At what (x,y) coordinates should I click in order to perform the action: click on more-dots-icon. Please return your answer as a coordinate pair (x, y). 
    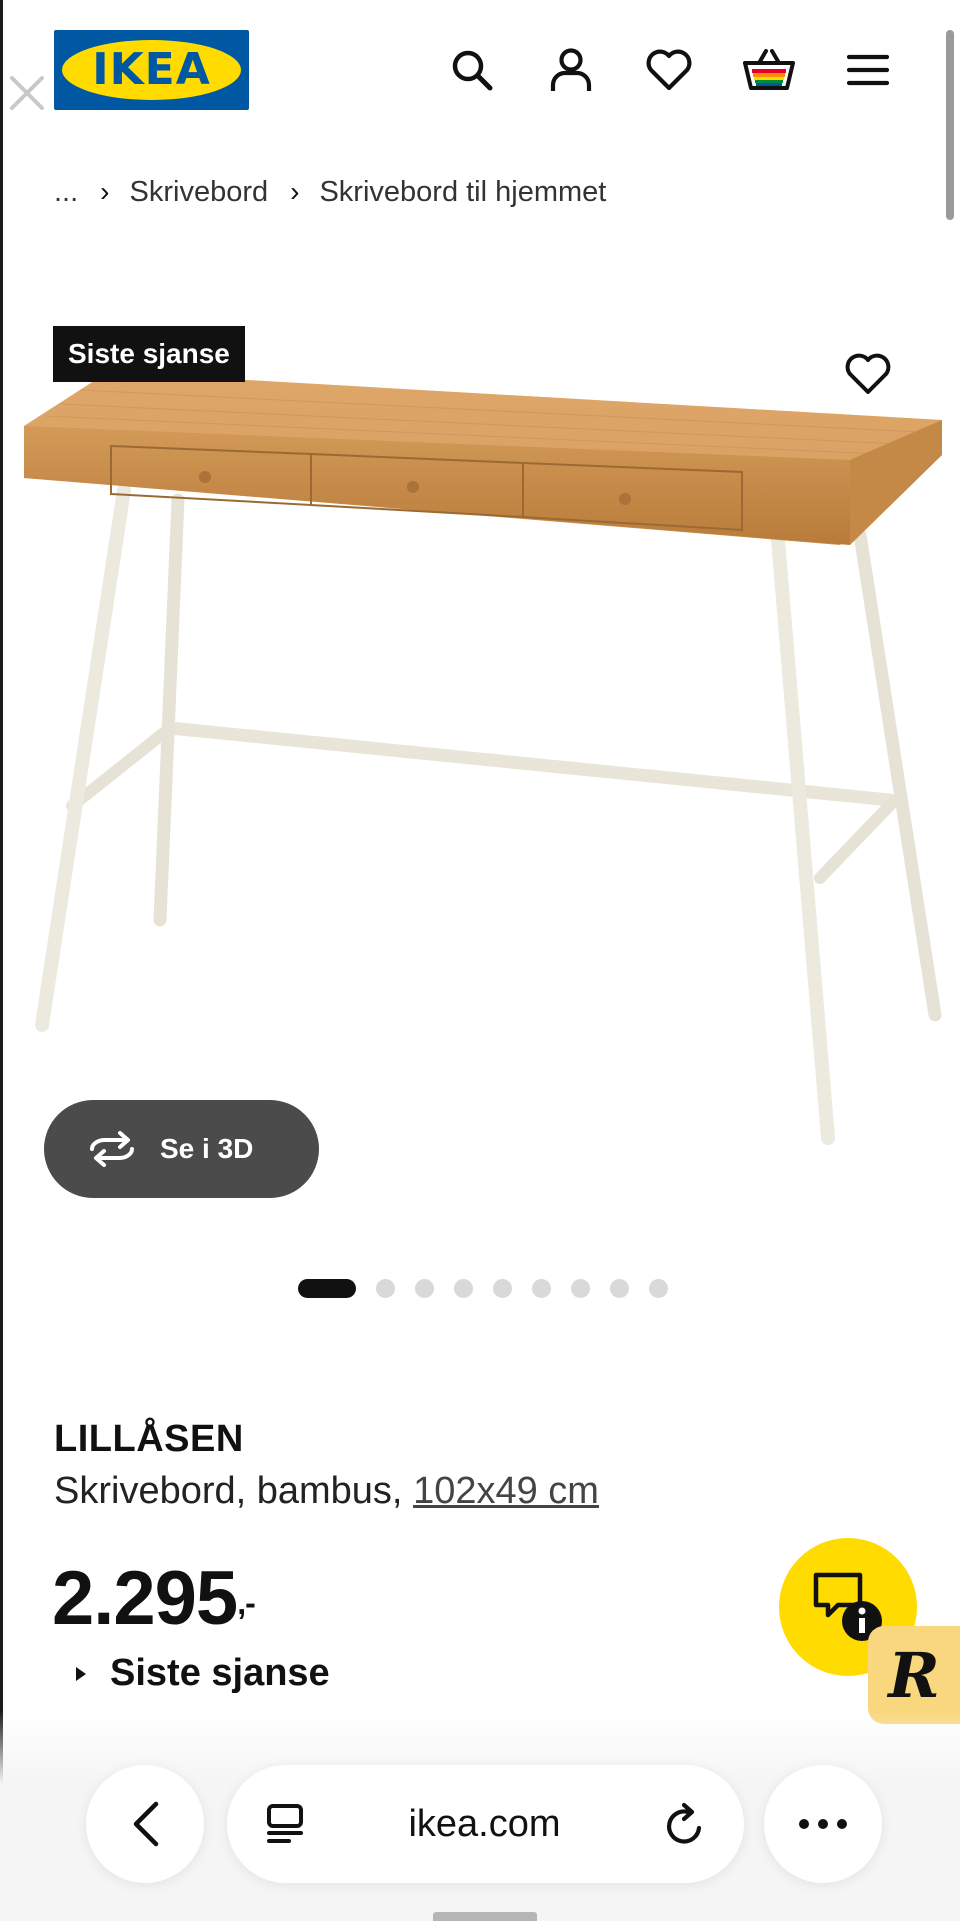
    Looking at the image, I should click on (823, 1824).